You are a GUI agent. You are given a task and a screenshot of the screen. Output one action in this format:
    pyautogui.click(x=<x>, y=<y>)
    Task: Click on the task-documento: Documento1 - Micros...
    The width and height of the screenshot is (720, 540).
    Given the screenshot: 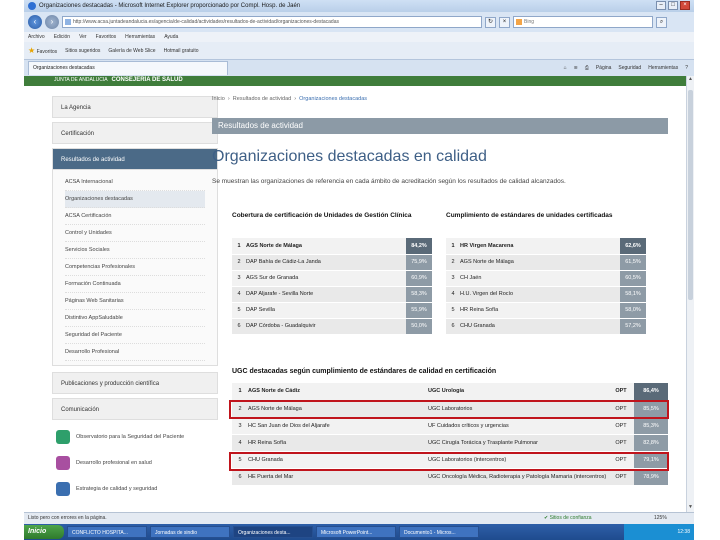 What is the action you would take?
    pyautogui.click(x=439, y=532)
    